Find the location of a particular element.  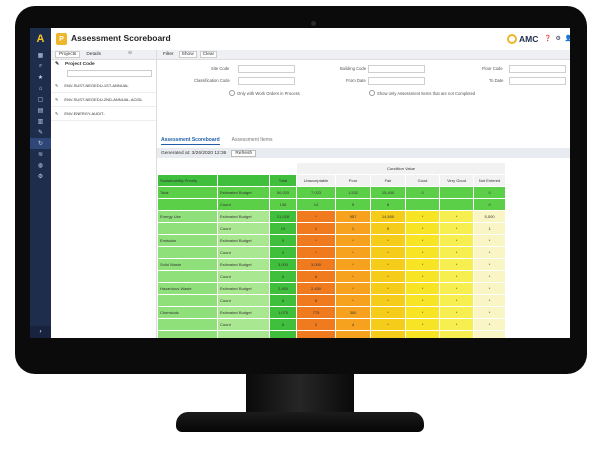

table-cell: 6 is located at coordinates (316, 276).